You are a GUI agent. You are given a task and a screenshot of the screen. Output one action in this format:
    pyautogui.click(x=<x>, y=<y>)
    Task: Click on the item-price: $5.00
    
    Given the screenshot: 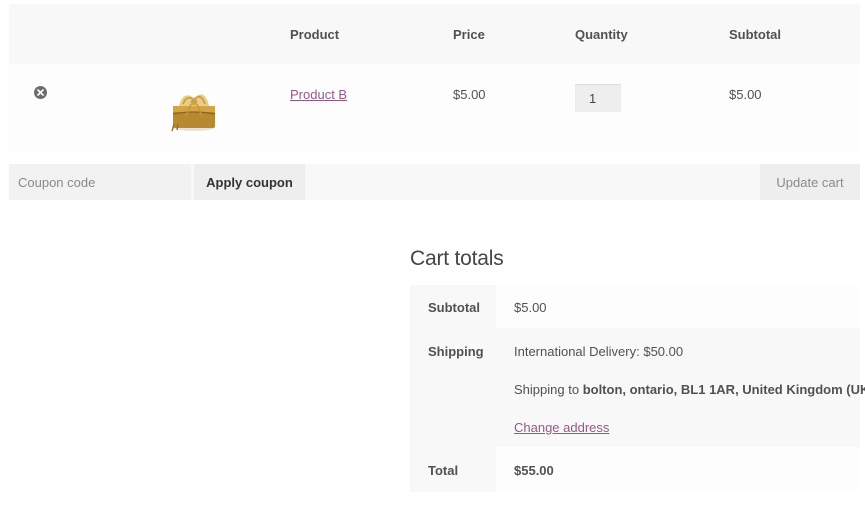 What is the action you would take?
    pyautogui.click(x=469, y=94)
    